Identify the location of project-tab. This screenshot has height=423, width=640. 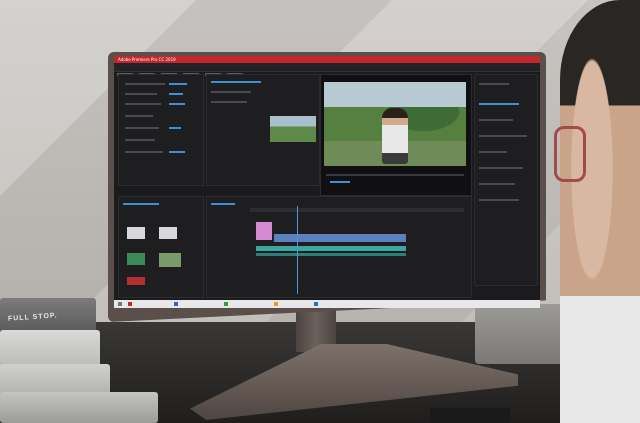
(141, 204).